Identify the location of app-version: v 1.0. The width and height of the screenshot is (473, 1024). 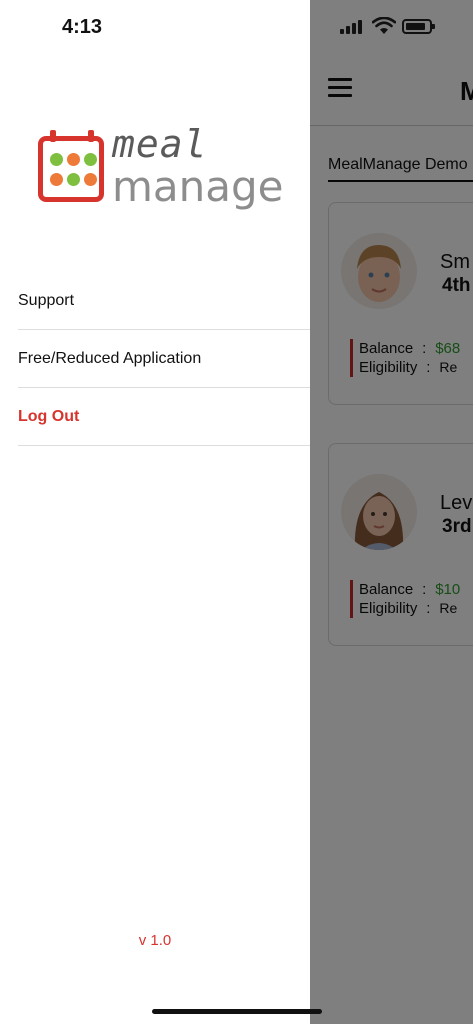
(155, 940).